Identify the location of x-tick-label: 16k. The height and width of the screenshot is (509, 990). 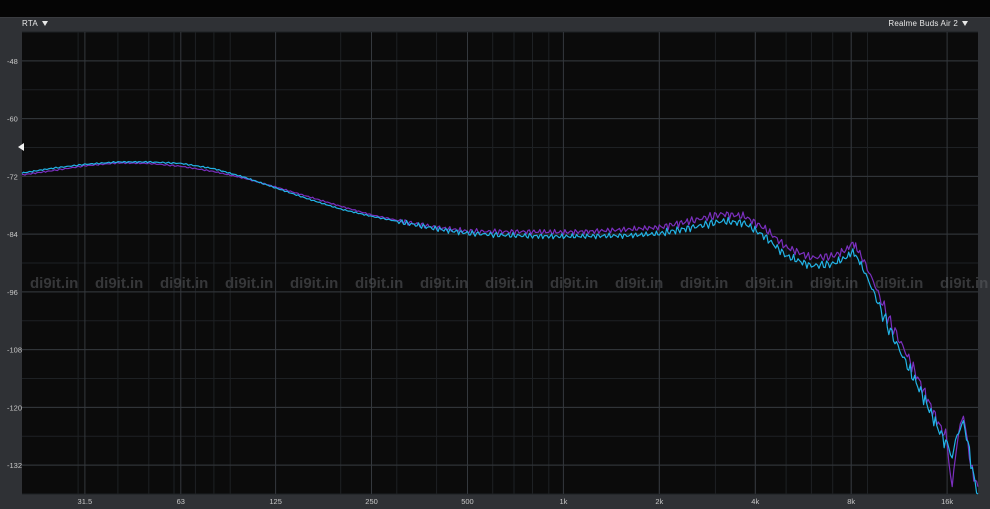
(947, 501).